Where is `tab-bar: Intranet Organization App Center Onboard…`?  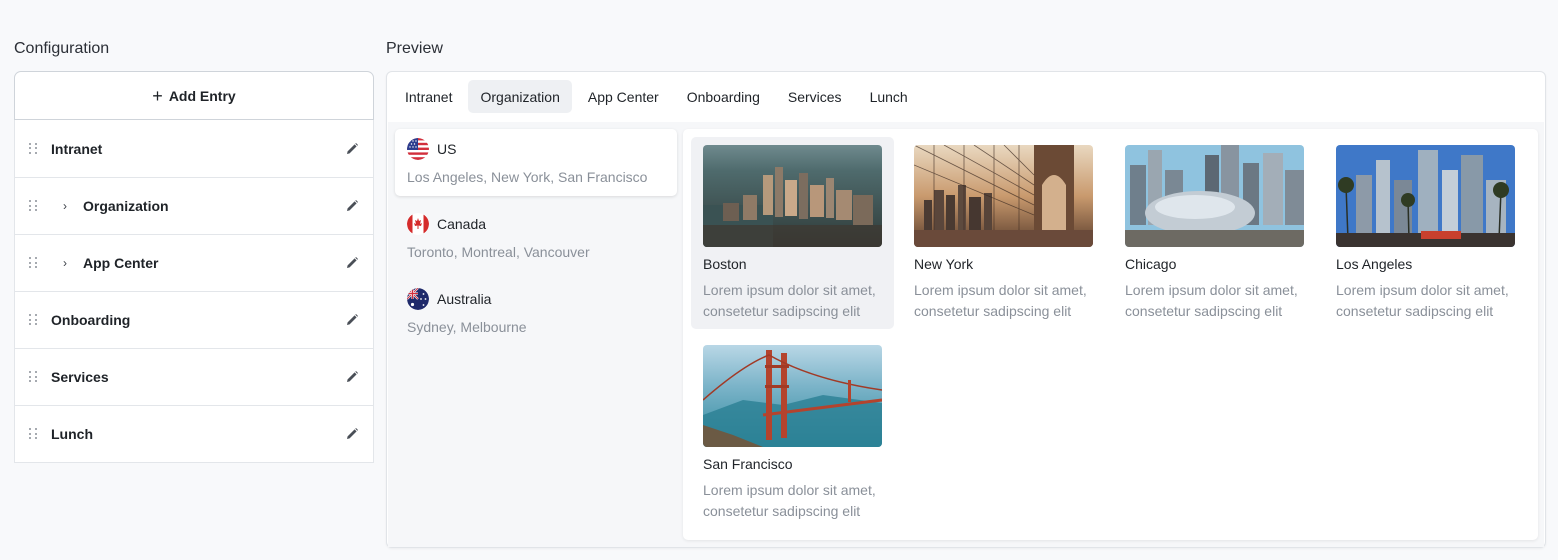 tab-bar: Intranet Organization App Center Onboard… is located at coordinates (656, 96).